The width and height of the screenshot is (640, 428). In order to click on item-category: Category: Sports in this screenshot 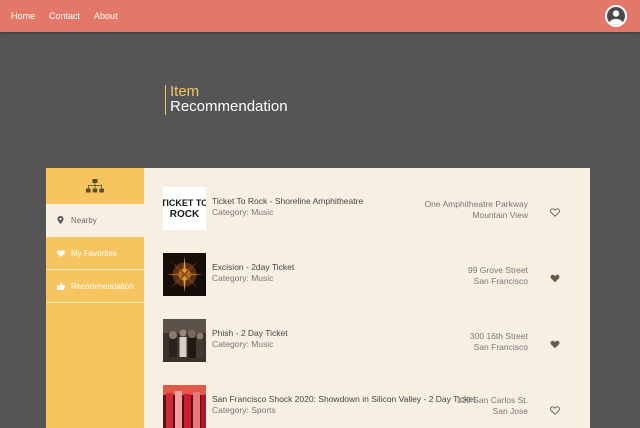, I will do `click(244, 410)`.